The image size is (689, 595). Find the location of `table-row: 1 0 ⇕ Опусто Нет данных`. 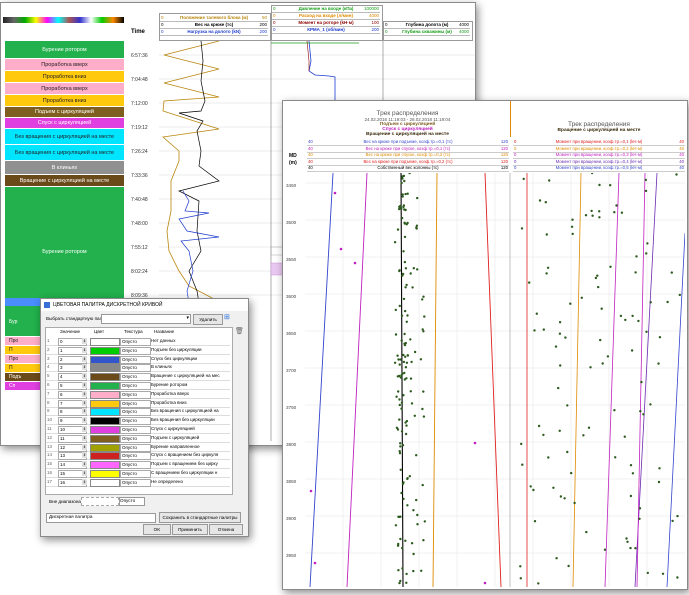

table-row: 1 0 ⇕ Опусто Нет данных is located at coordinates (138, 341).